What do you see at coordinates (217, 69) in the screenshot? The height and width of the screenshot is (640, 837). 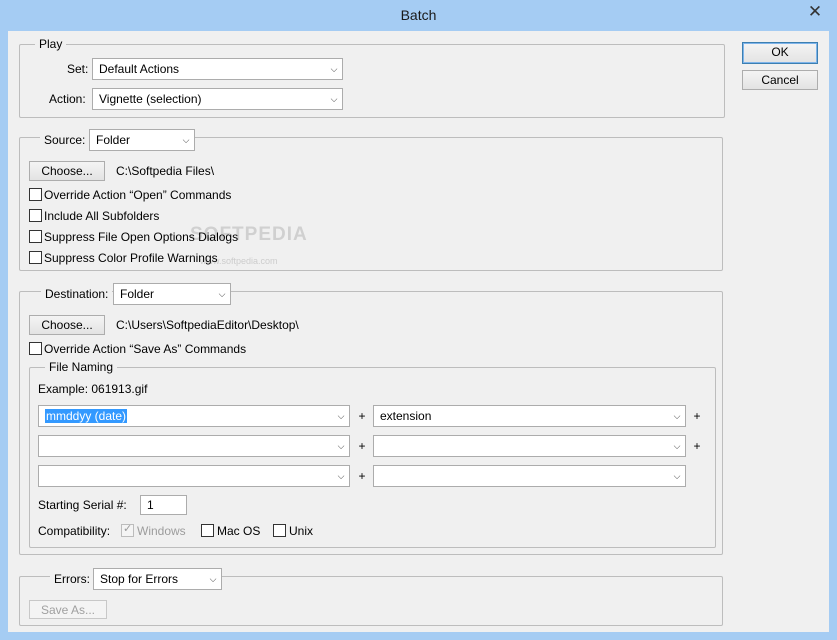 I see `set-dropdown: Default Actions ⌵` at bounding box center [217, 69].